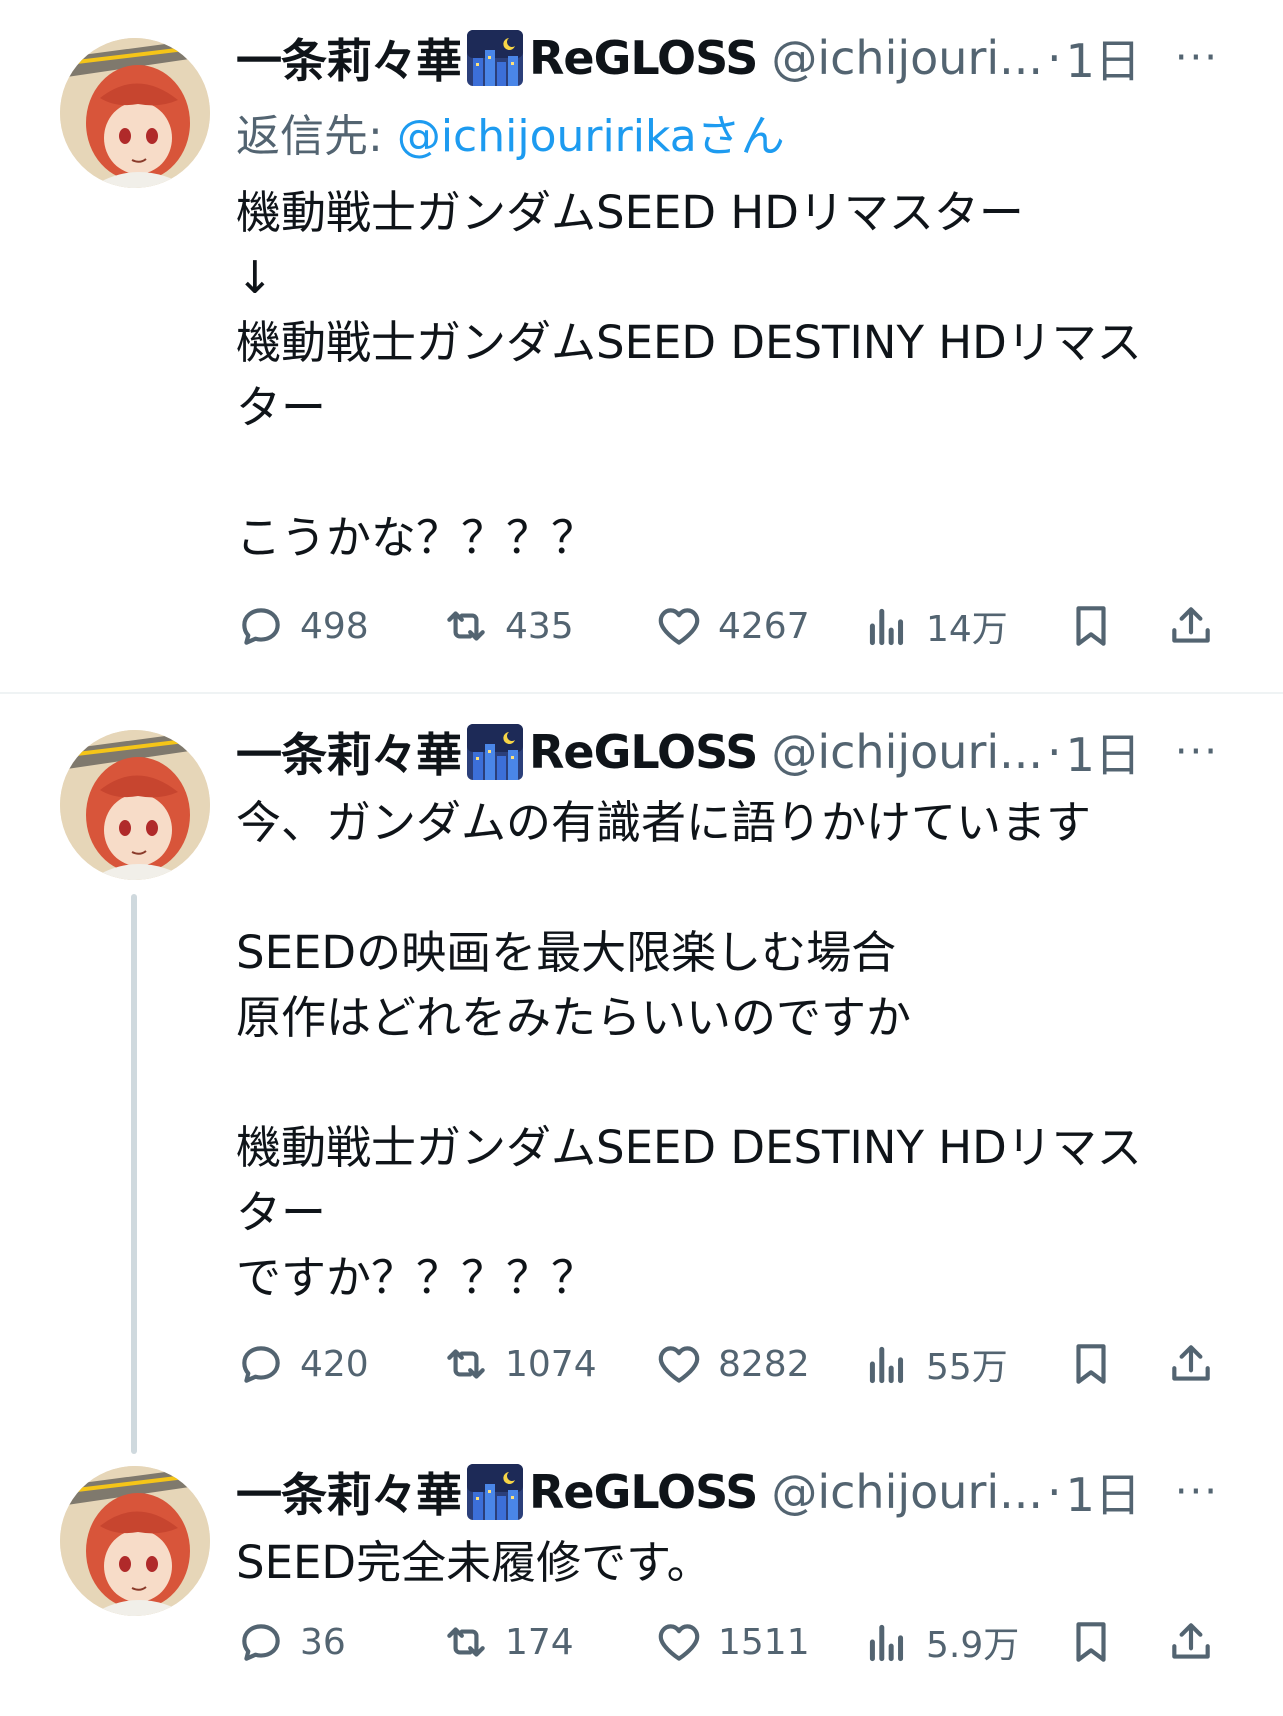 This screenshot has height=1716, width=1283. Describe the element at coordinates (967, 629) in the screenshot. I see `view-count: 14万` at that location.